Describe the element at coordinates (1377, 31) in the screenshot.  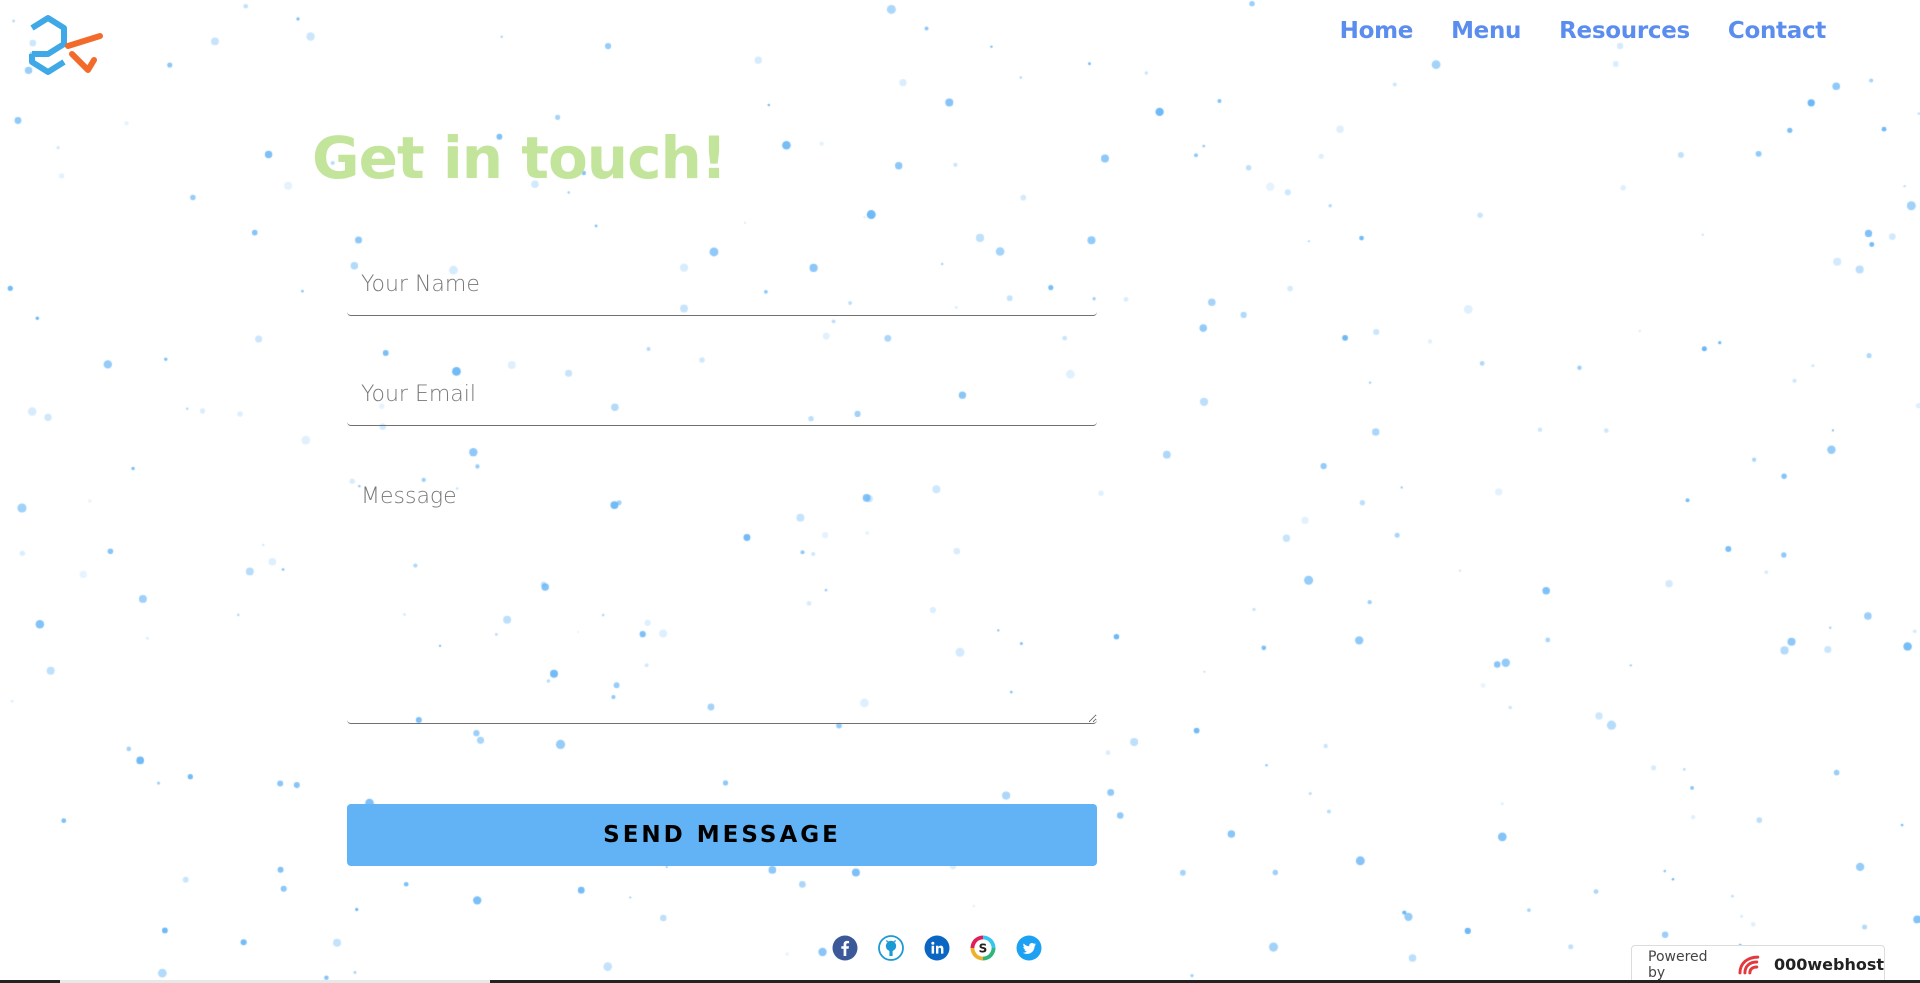
I see `nav-home: Home` at that location.